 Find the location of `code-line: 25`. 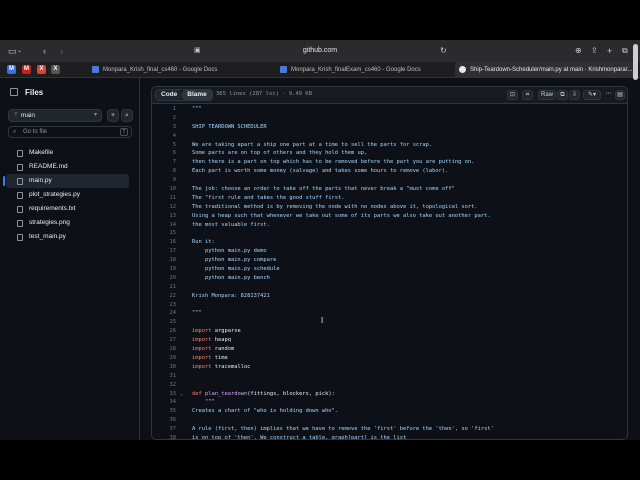

code-line: 25 is located at coordinates (387, 322).